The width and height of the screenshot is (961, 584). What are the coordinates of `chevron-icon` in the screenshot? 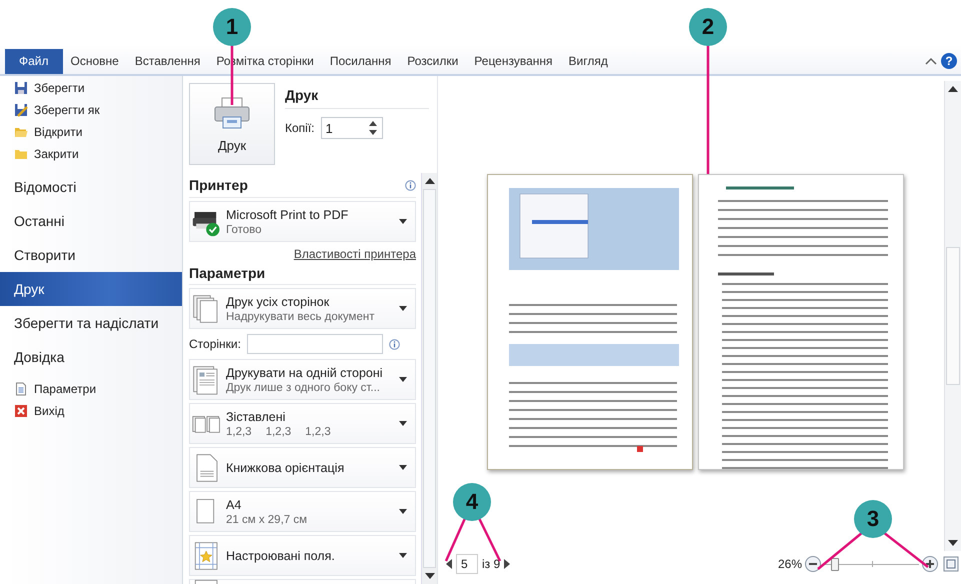 It's located at (931, 61).